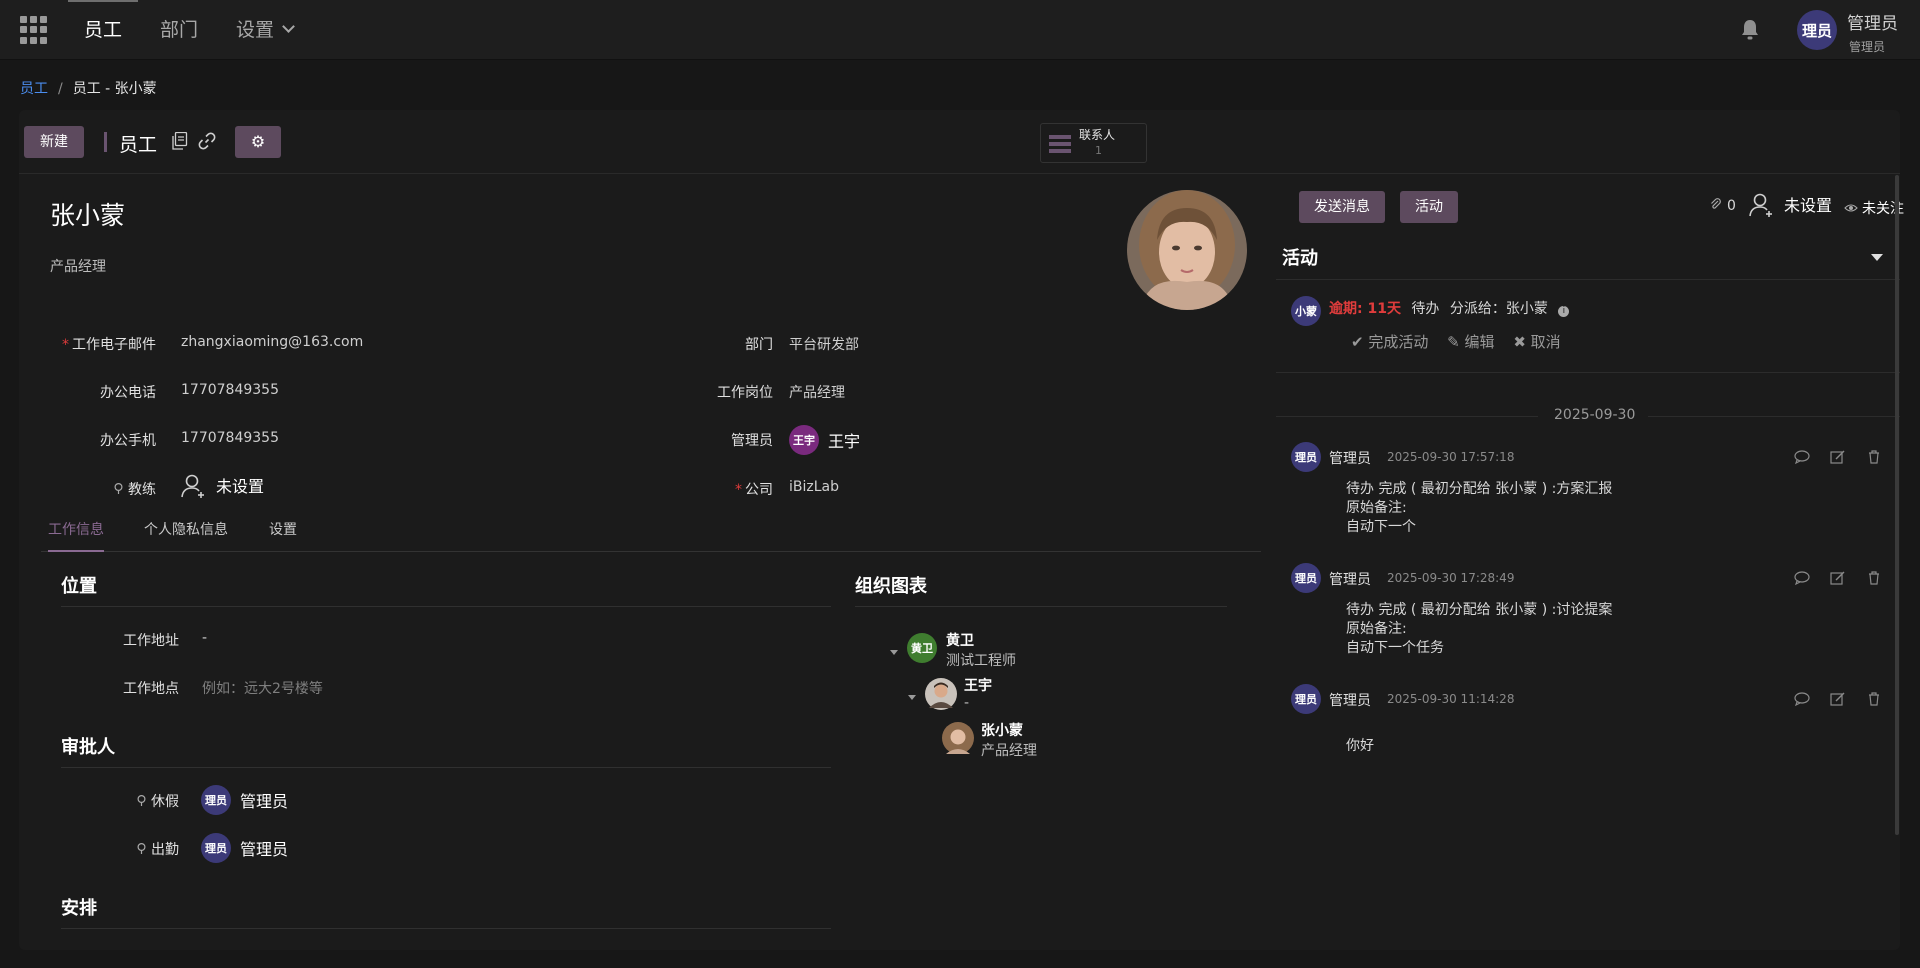  Describe the element at coordinates (264, 849) in the screenshot. I see `attendance-approver-value: 管理员` at that location.